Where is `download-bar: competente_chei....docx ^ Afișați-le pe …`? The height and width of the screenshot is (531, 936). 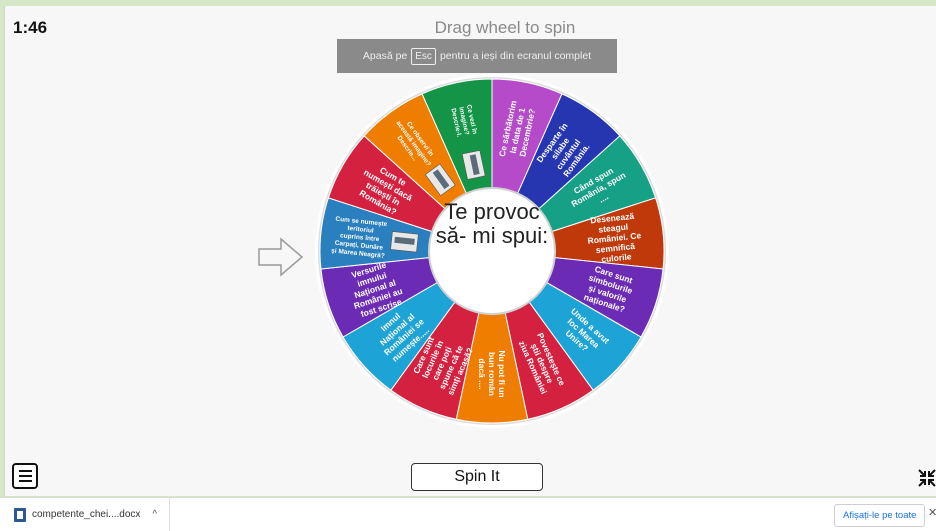
download-bar: competente_chei....docx ^ Afișați-le pe … is located at coordinates (468, 514).